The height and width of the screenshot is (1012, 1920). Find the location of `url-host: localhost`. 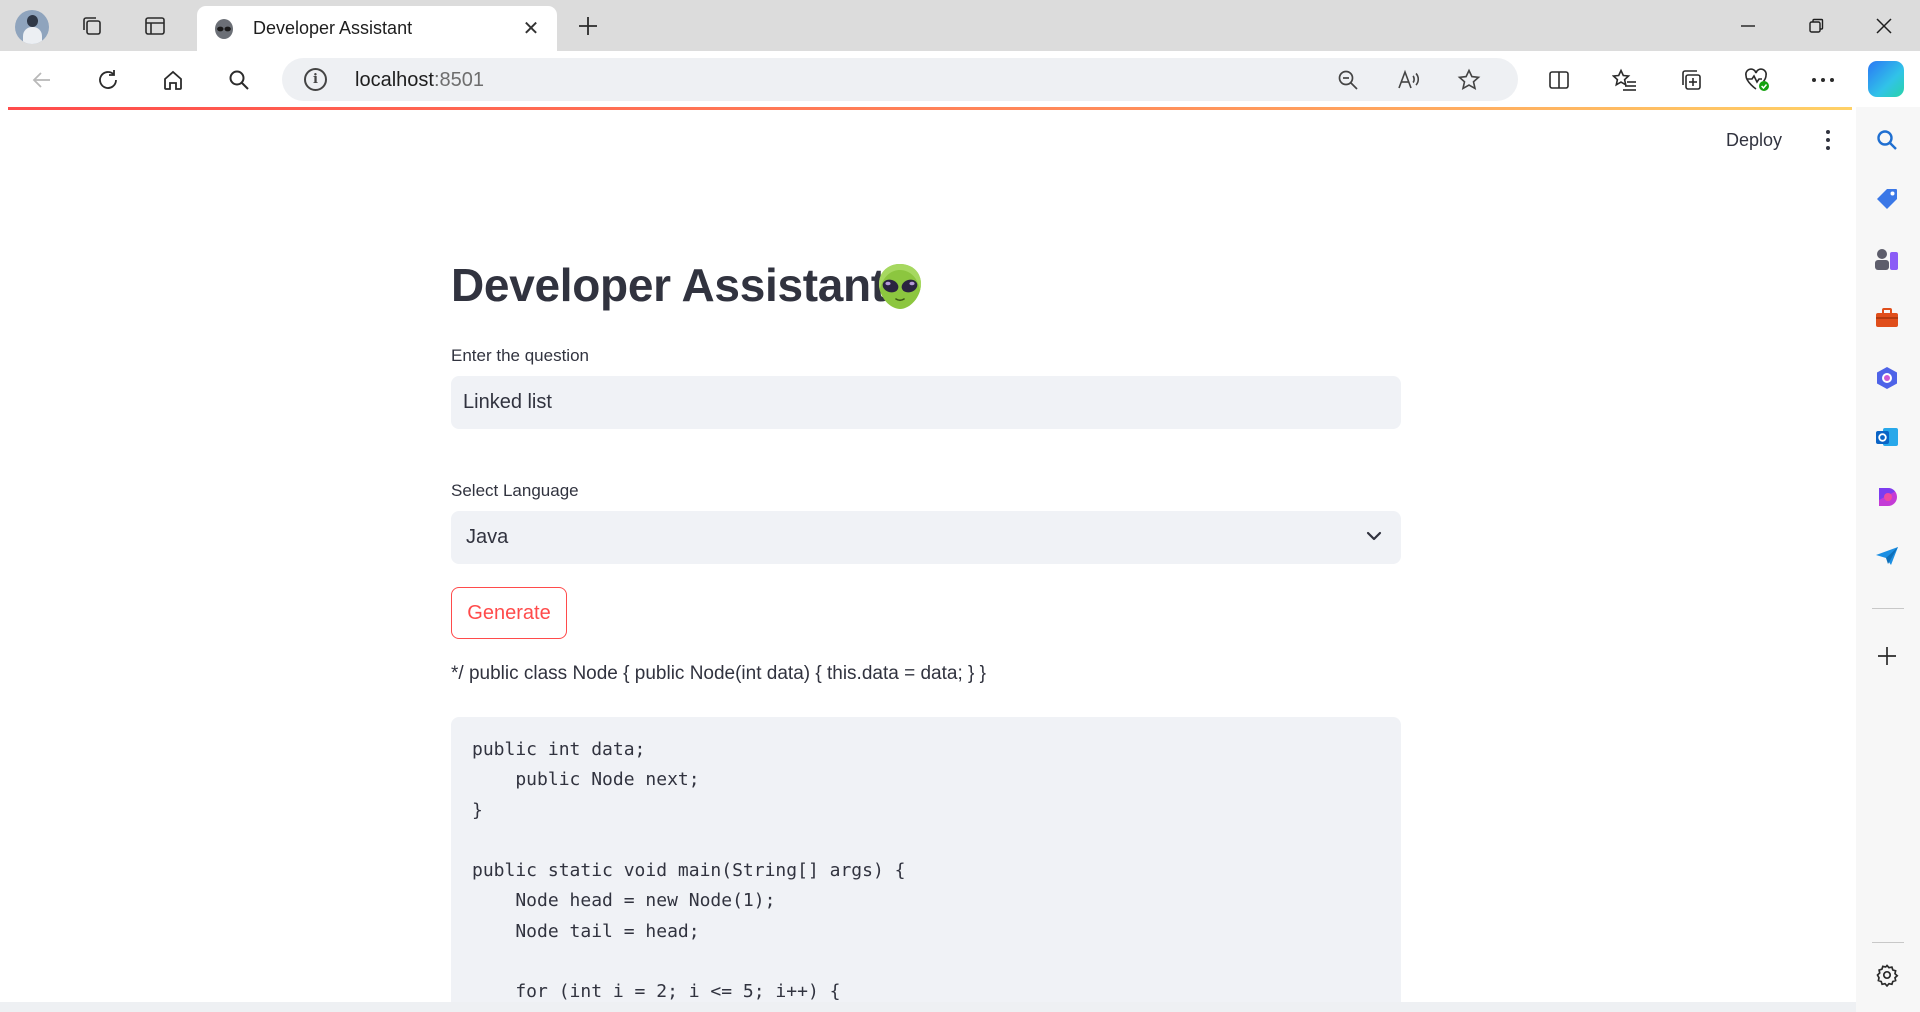

url-host: localhost is located at coordinates (394, 80).